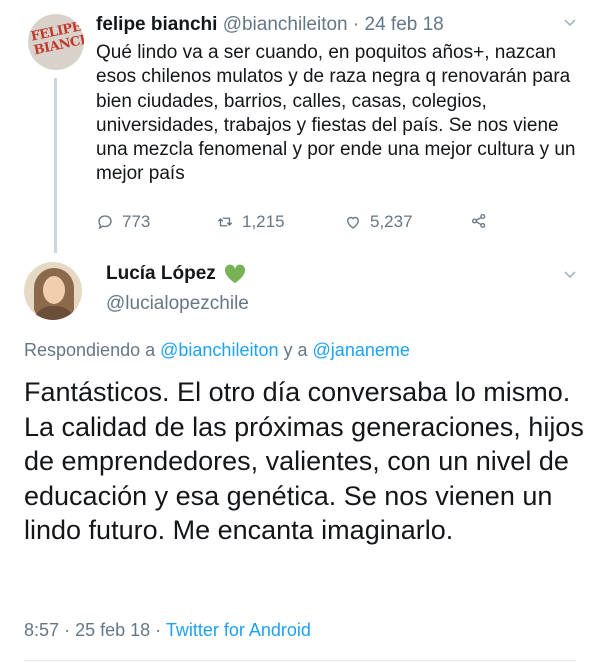  I want to click on avatar-graffiti: FELIPE BIANCHI, so click(56, 39).